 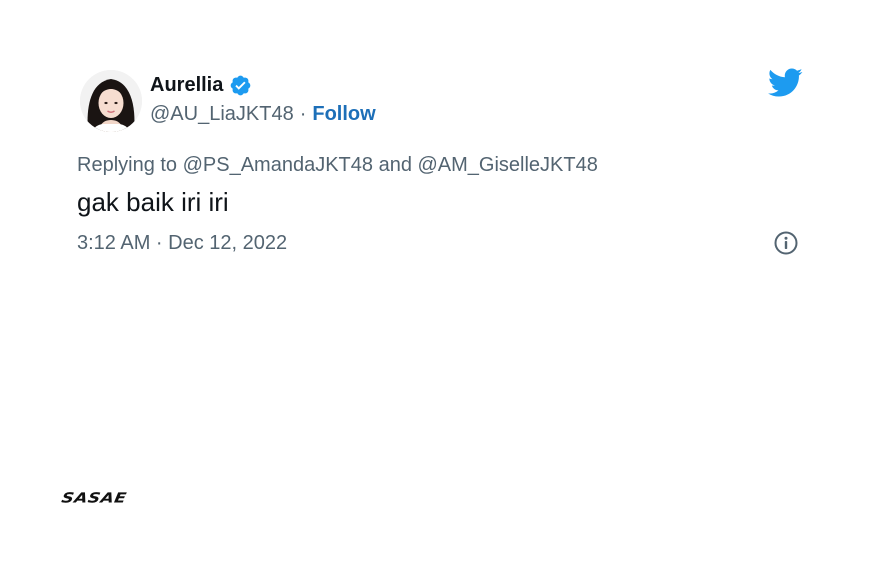 I want to click on avatar, so click(x=111, y=101).